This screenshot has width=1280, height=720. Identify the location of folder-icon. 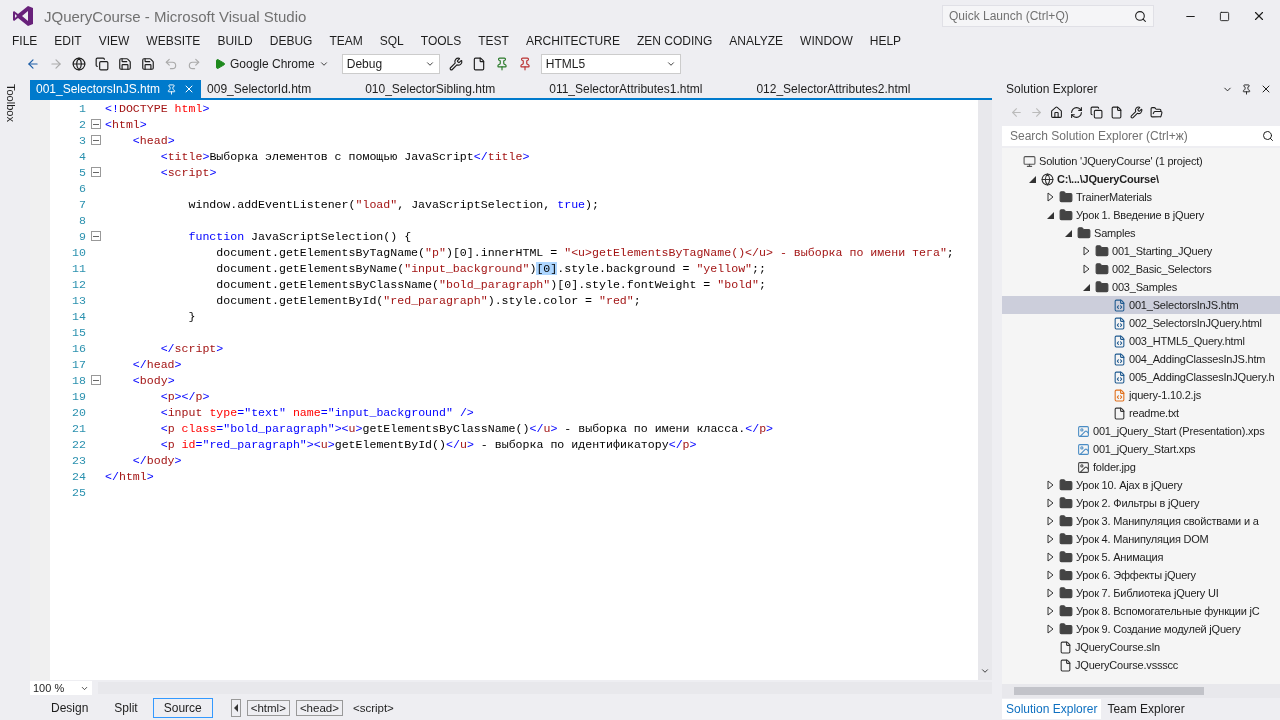
(1156, 112).